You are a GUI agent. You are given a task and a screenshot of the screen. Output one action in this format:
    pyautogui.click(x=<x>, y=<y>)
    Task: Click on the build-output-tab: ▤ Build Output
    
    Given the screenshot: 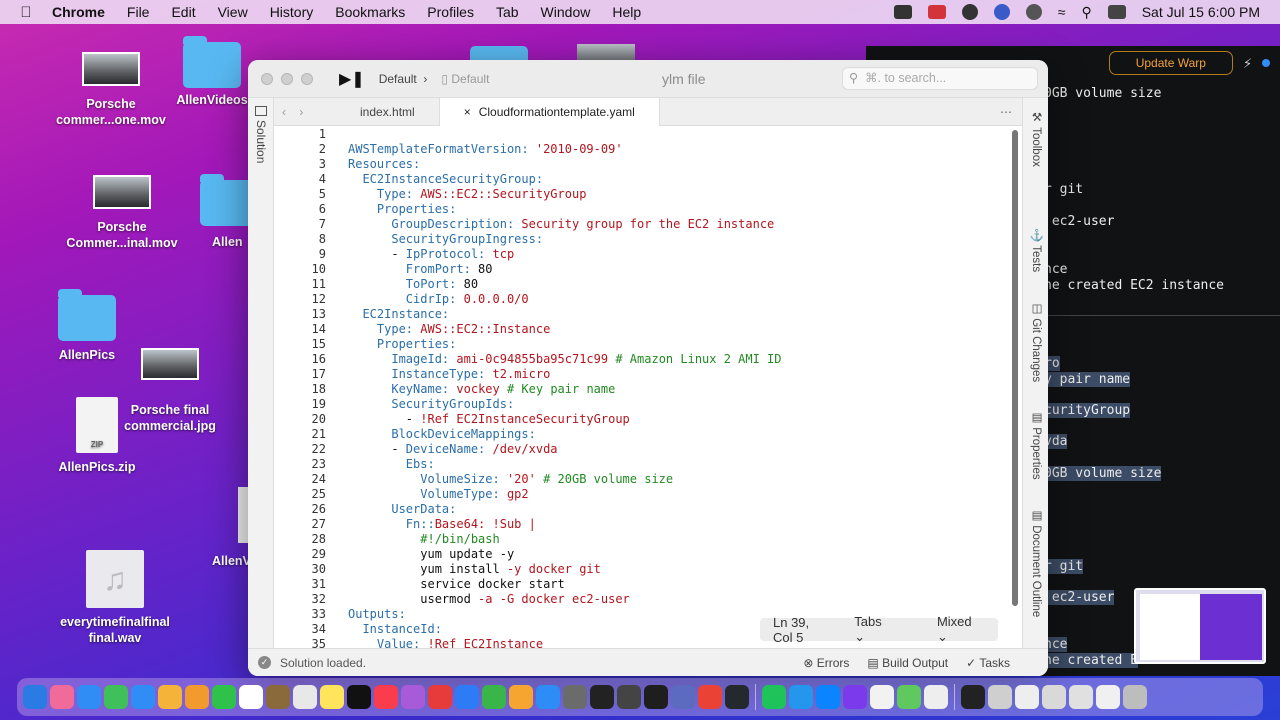 What is the action you would take?
    pyautogui.click(x=907, y=663)
    